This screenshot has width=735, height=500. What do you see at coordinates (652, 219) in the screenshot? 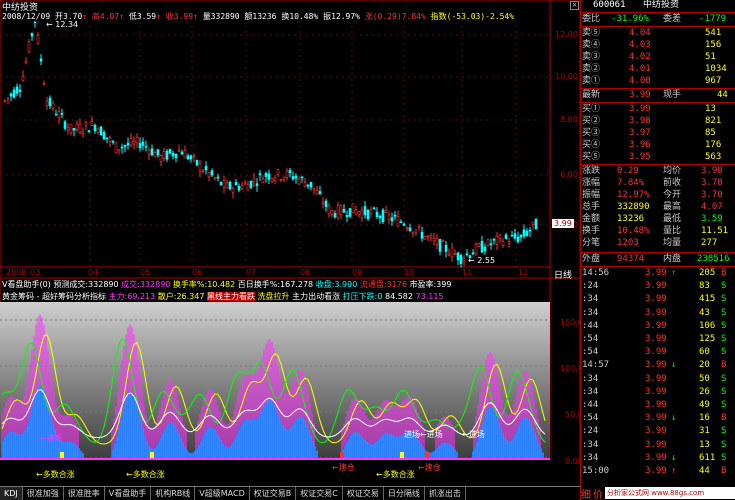
I see `stats-row: 金额 13236 最低 3.59` at bounding box center [652, 219].